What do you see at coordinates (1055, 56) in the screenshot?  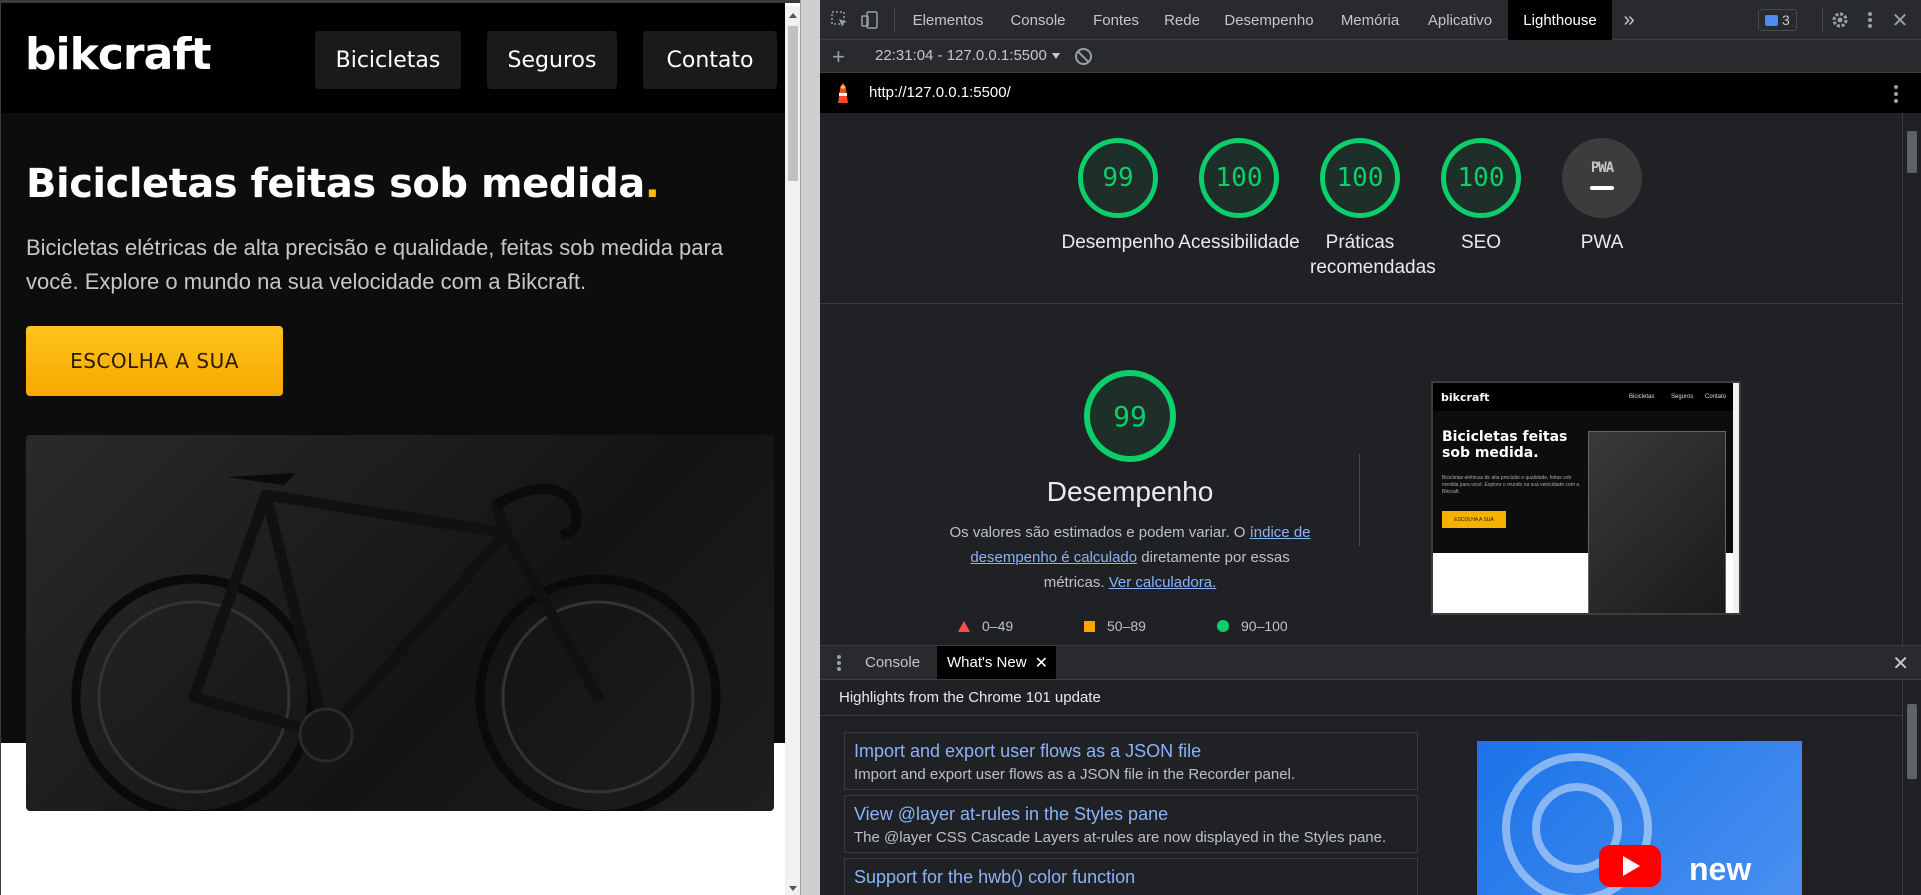 I see `chevron-down-icon` at bounding box center [1055, 56].